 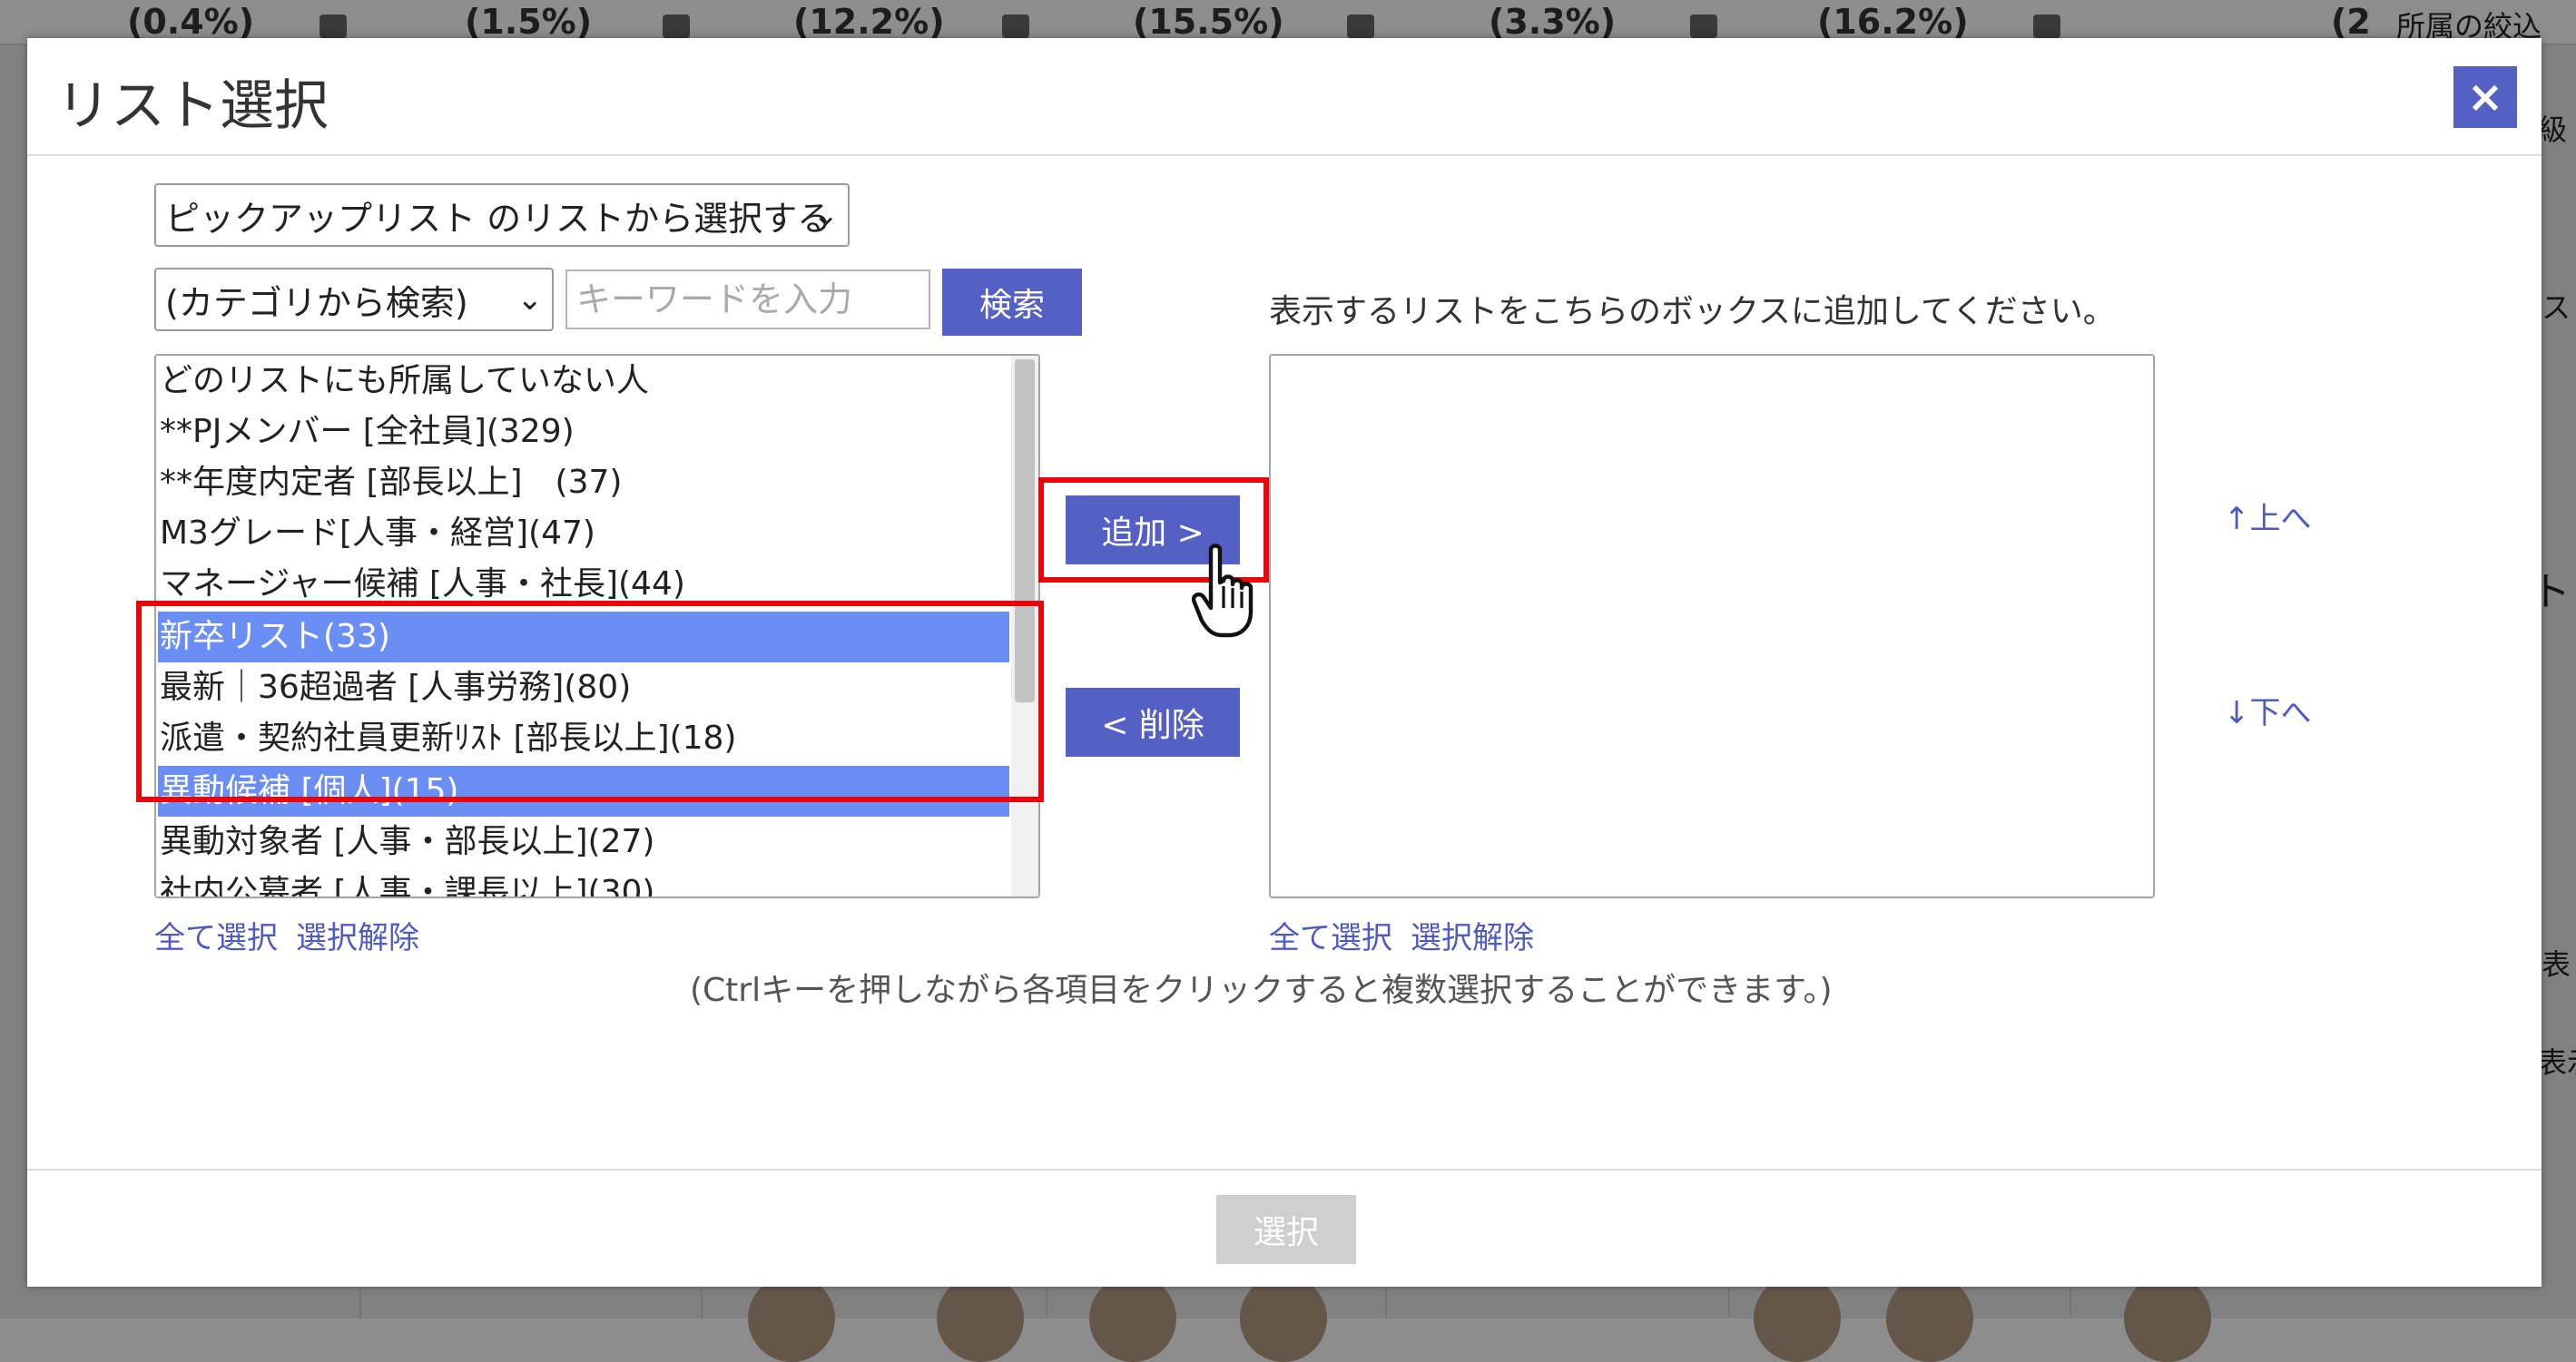 I want to click on list-item: M3グレード[人事・経営](47), so click(x=583, y=533).